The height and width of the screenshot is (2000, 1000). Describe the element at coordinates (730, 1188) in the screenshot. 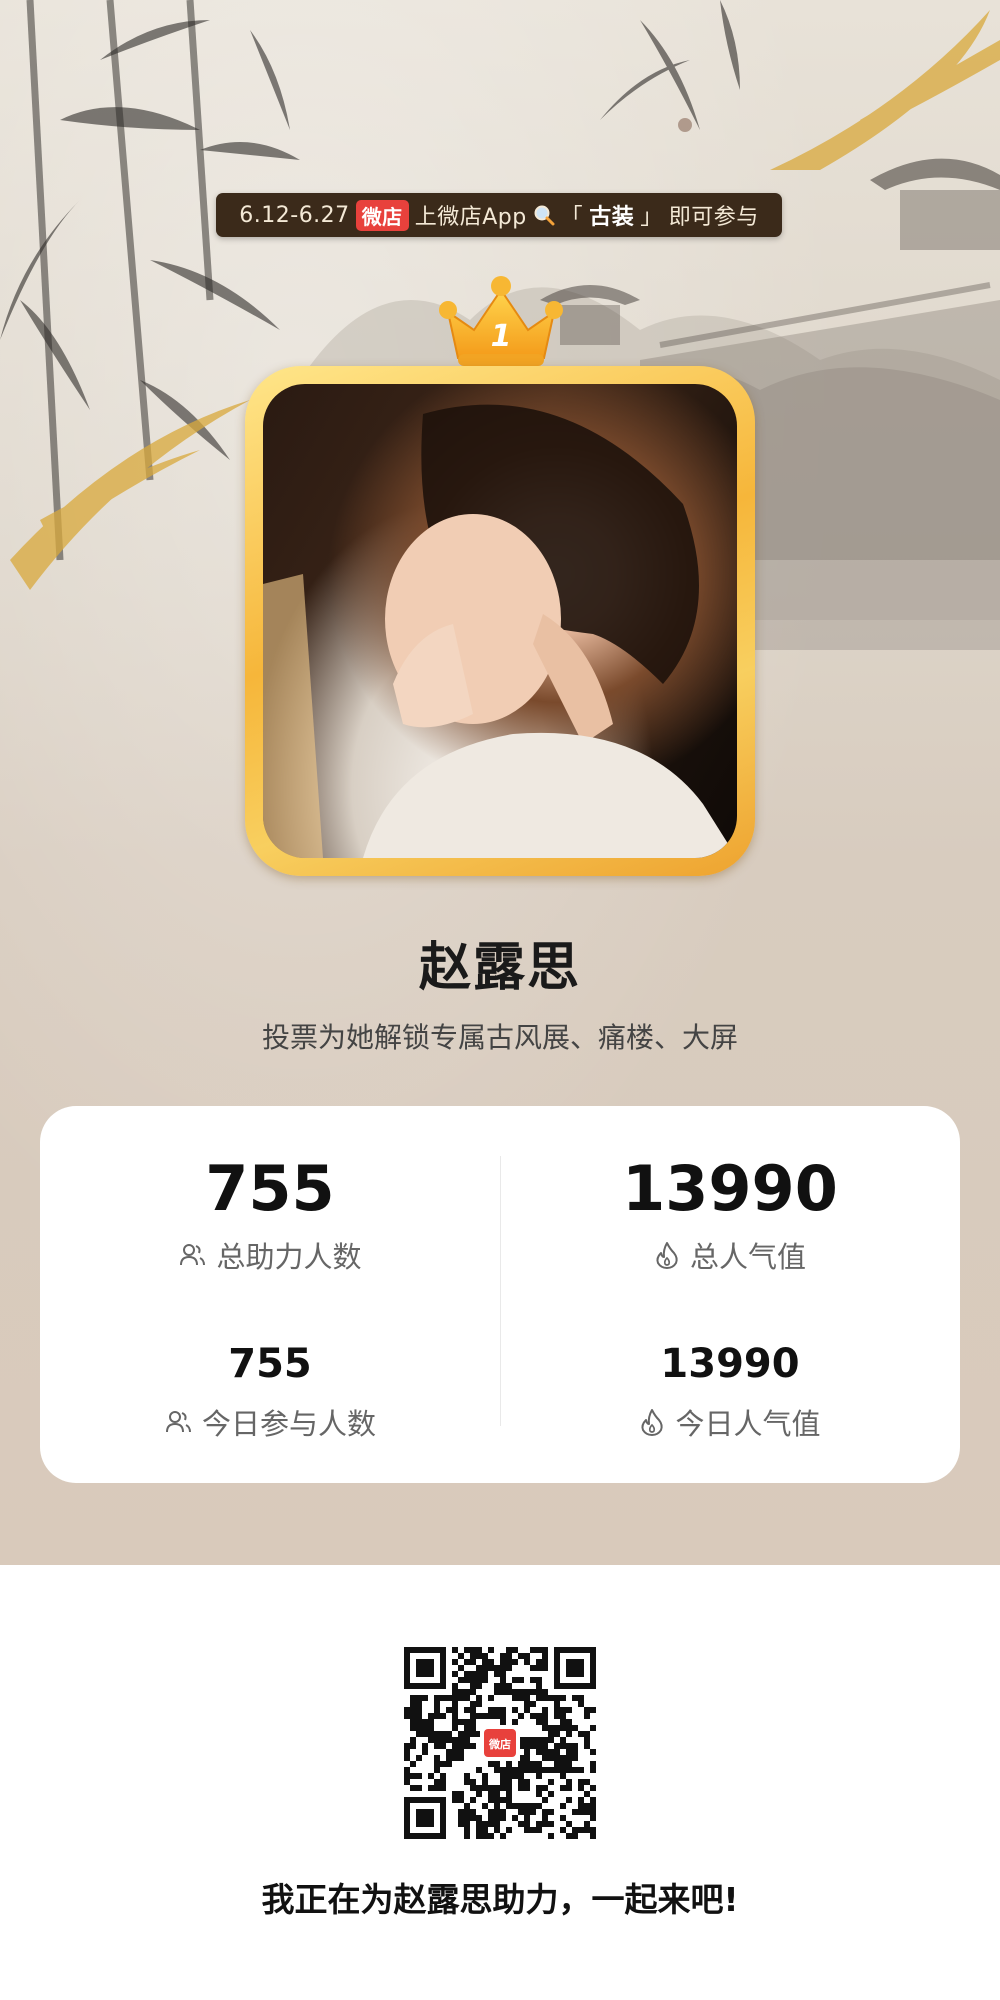

I see `stat-value: 13990` at that location.